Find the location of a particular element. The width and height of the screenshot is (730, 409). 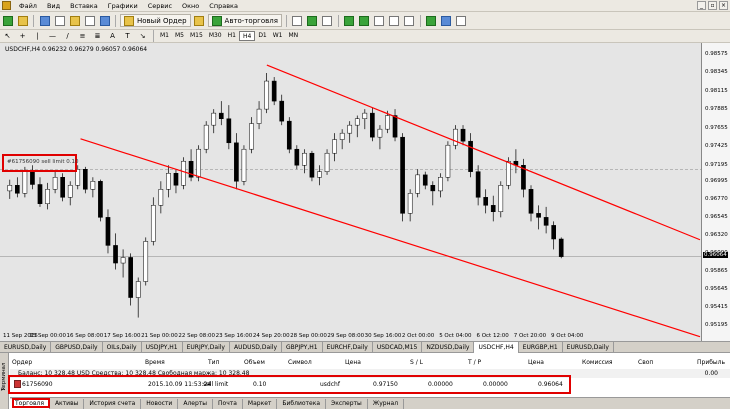

periods-button is located at coordinates (446, 20).